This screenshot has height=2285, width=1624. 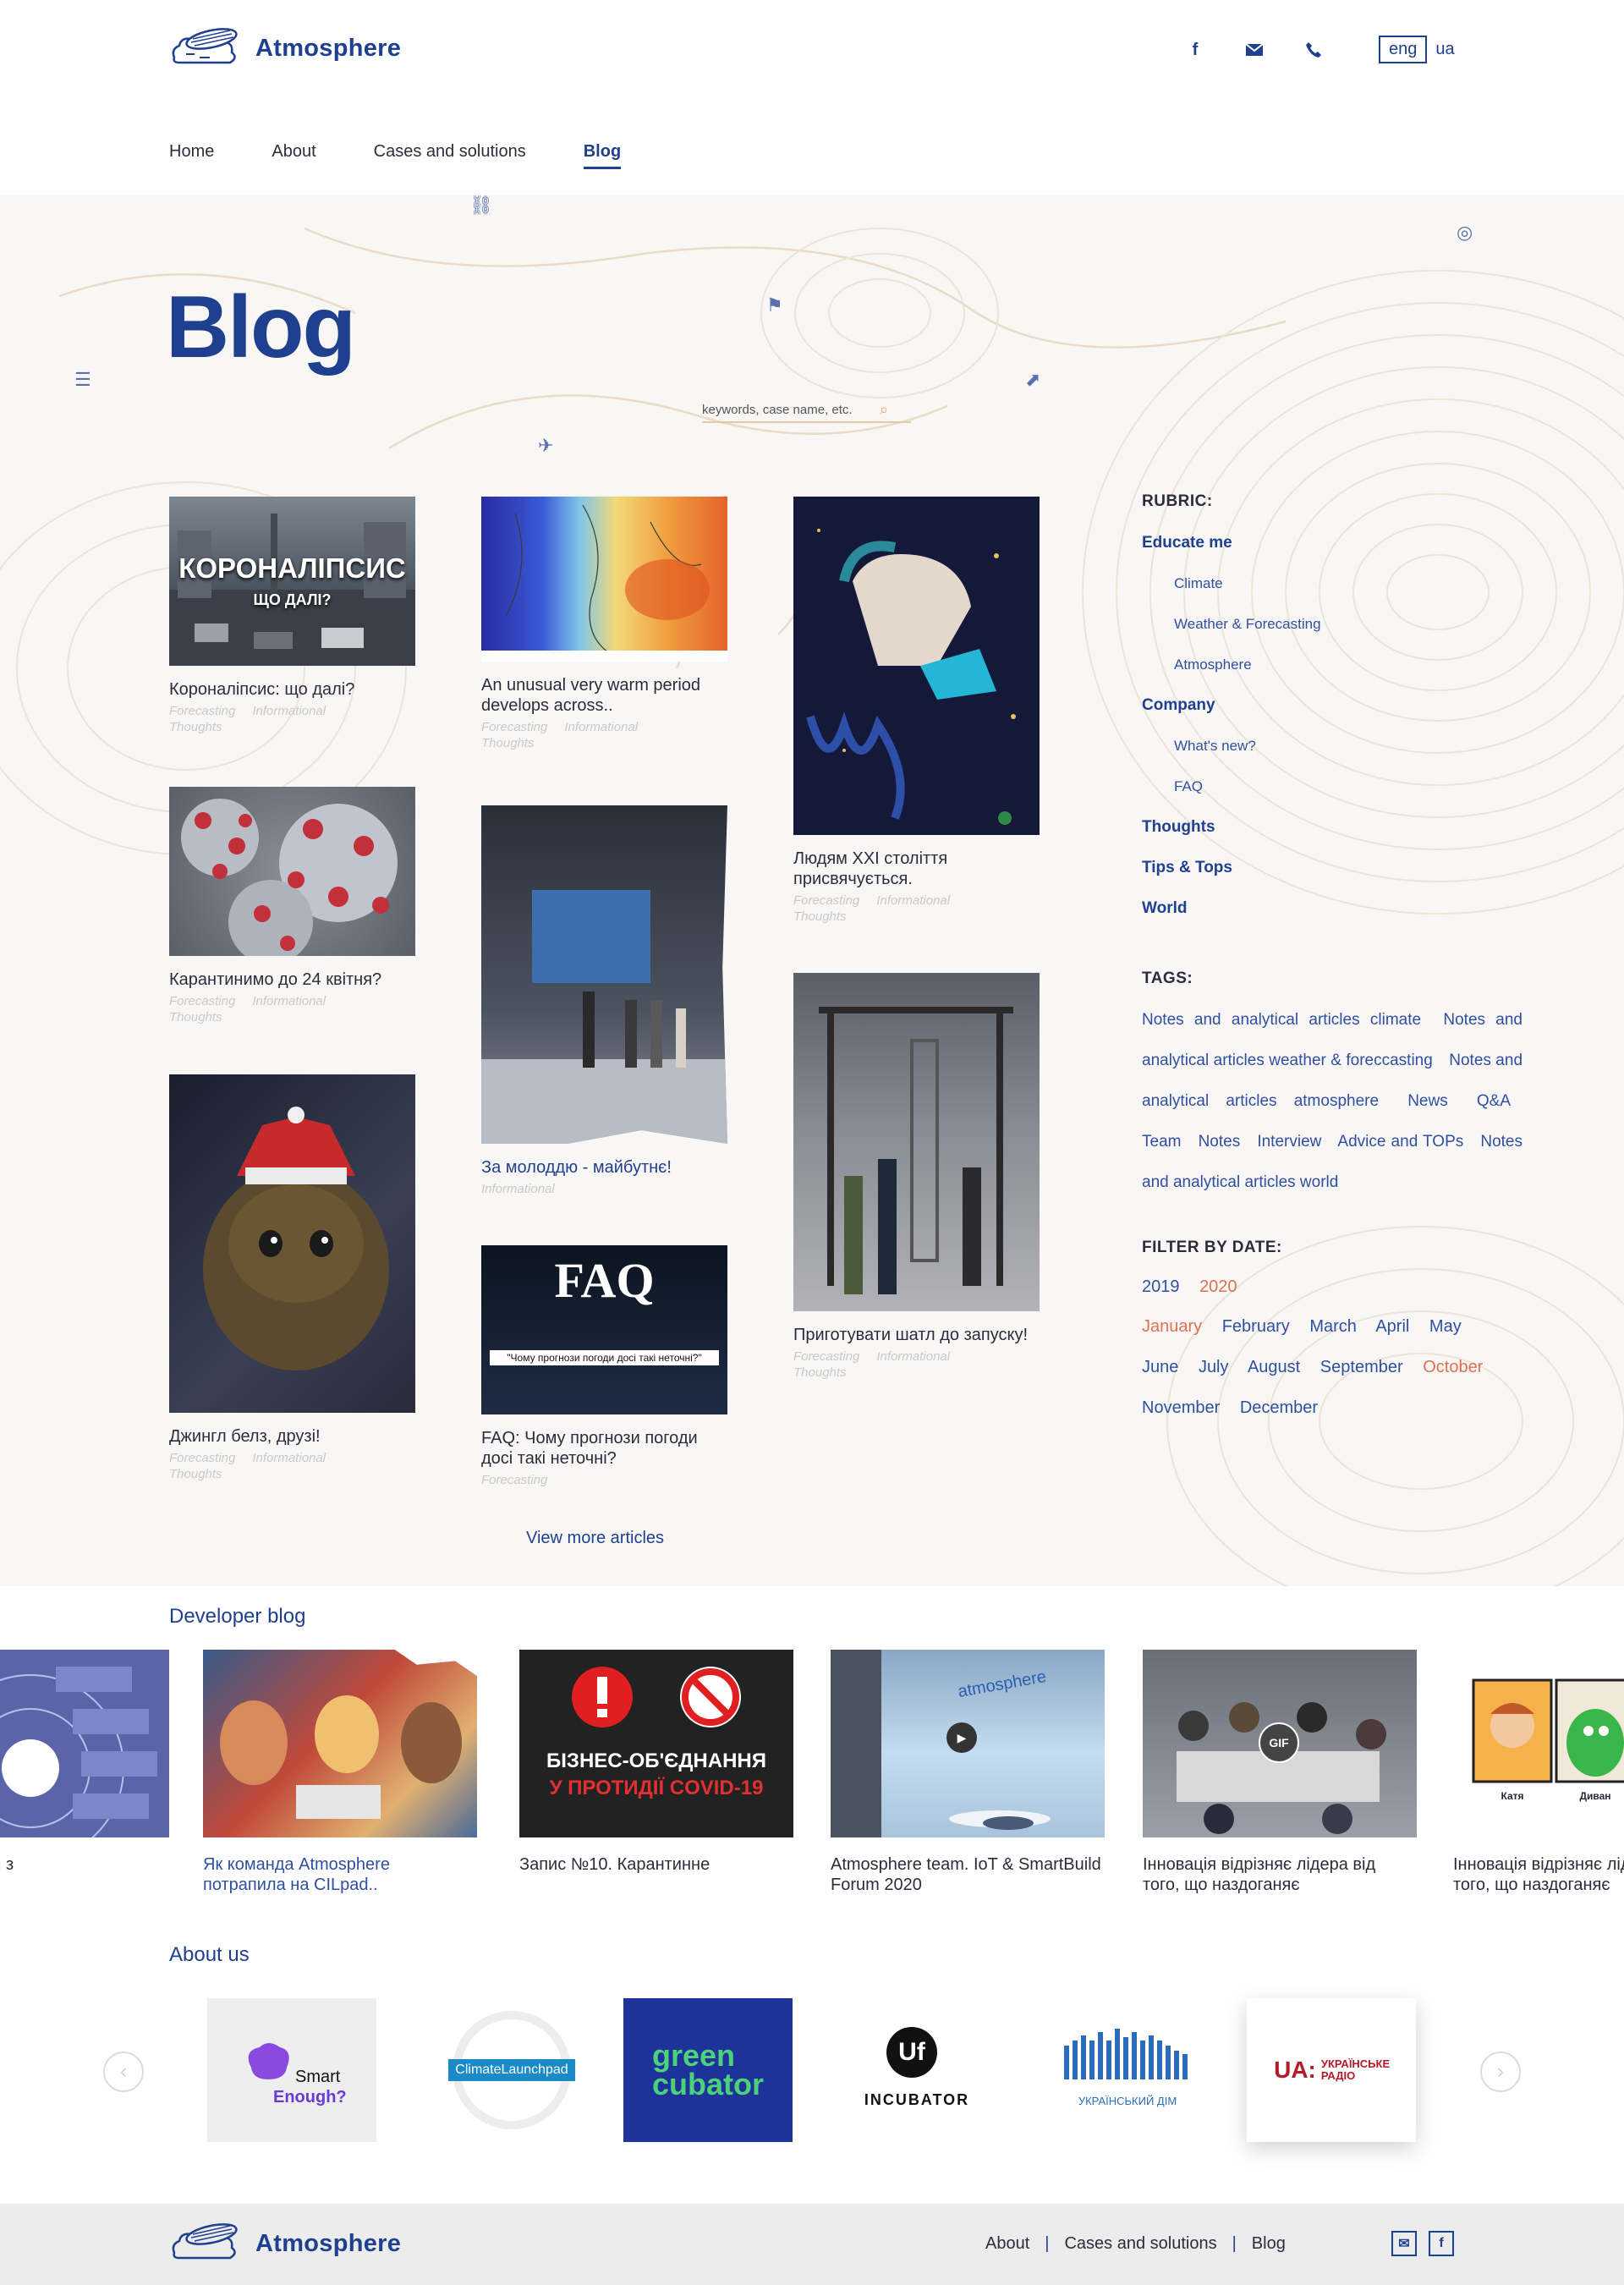 I want to click on footer-nav-about: About, so click(x=1007, y=2244).